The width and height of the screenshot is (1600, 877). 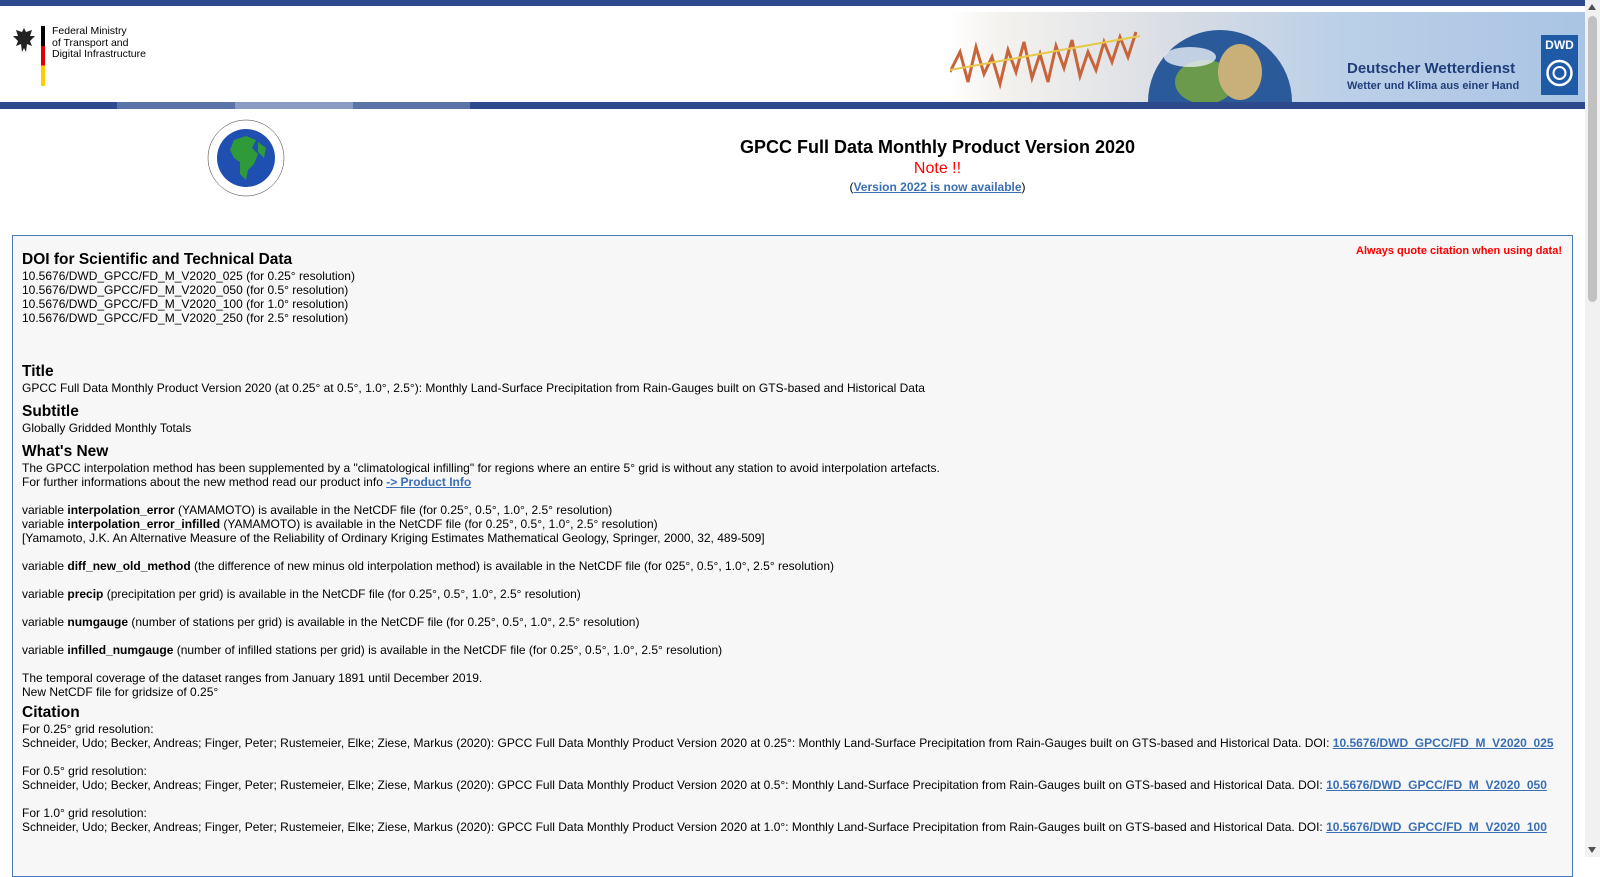 What do you see at coordinates (1592, 7) in the screenshot?
I see `scroll-up-icon` at bounding box center [1592, 7].